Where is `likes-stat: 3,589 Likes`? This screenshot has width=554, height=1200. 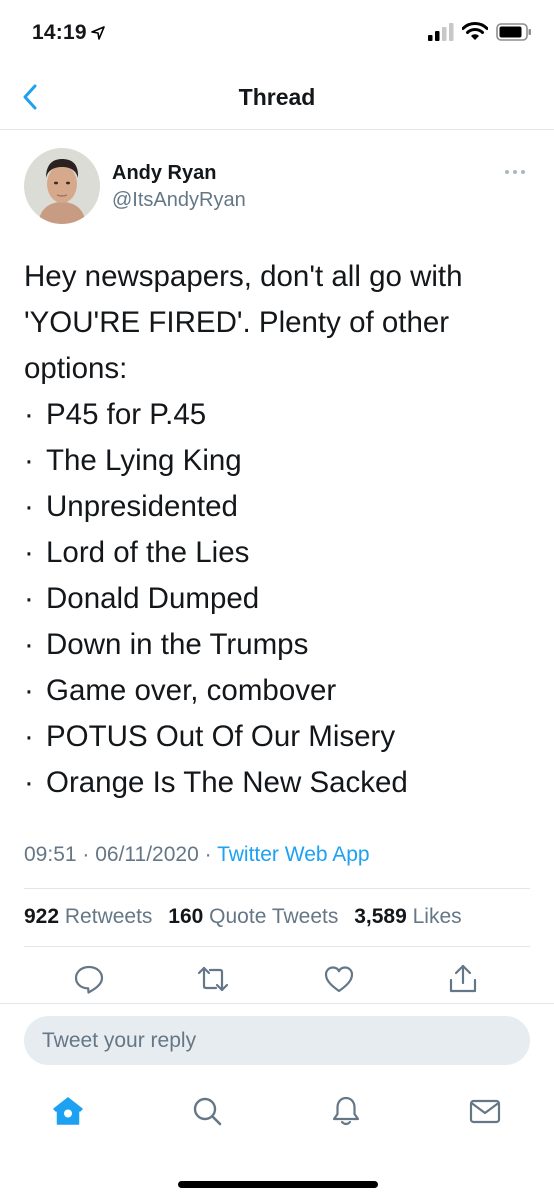 likes-stat: 3,589 Likes is located at coordinates (407, 916).